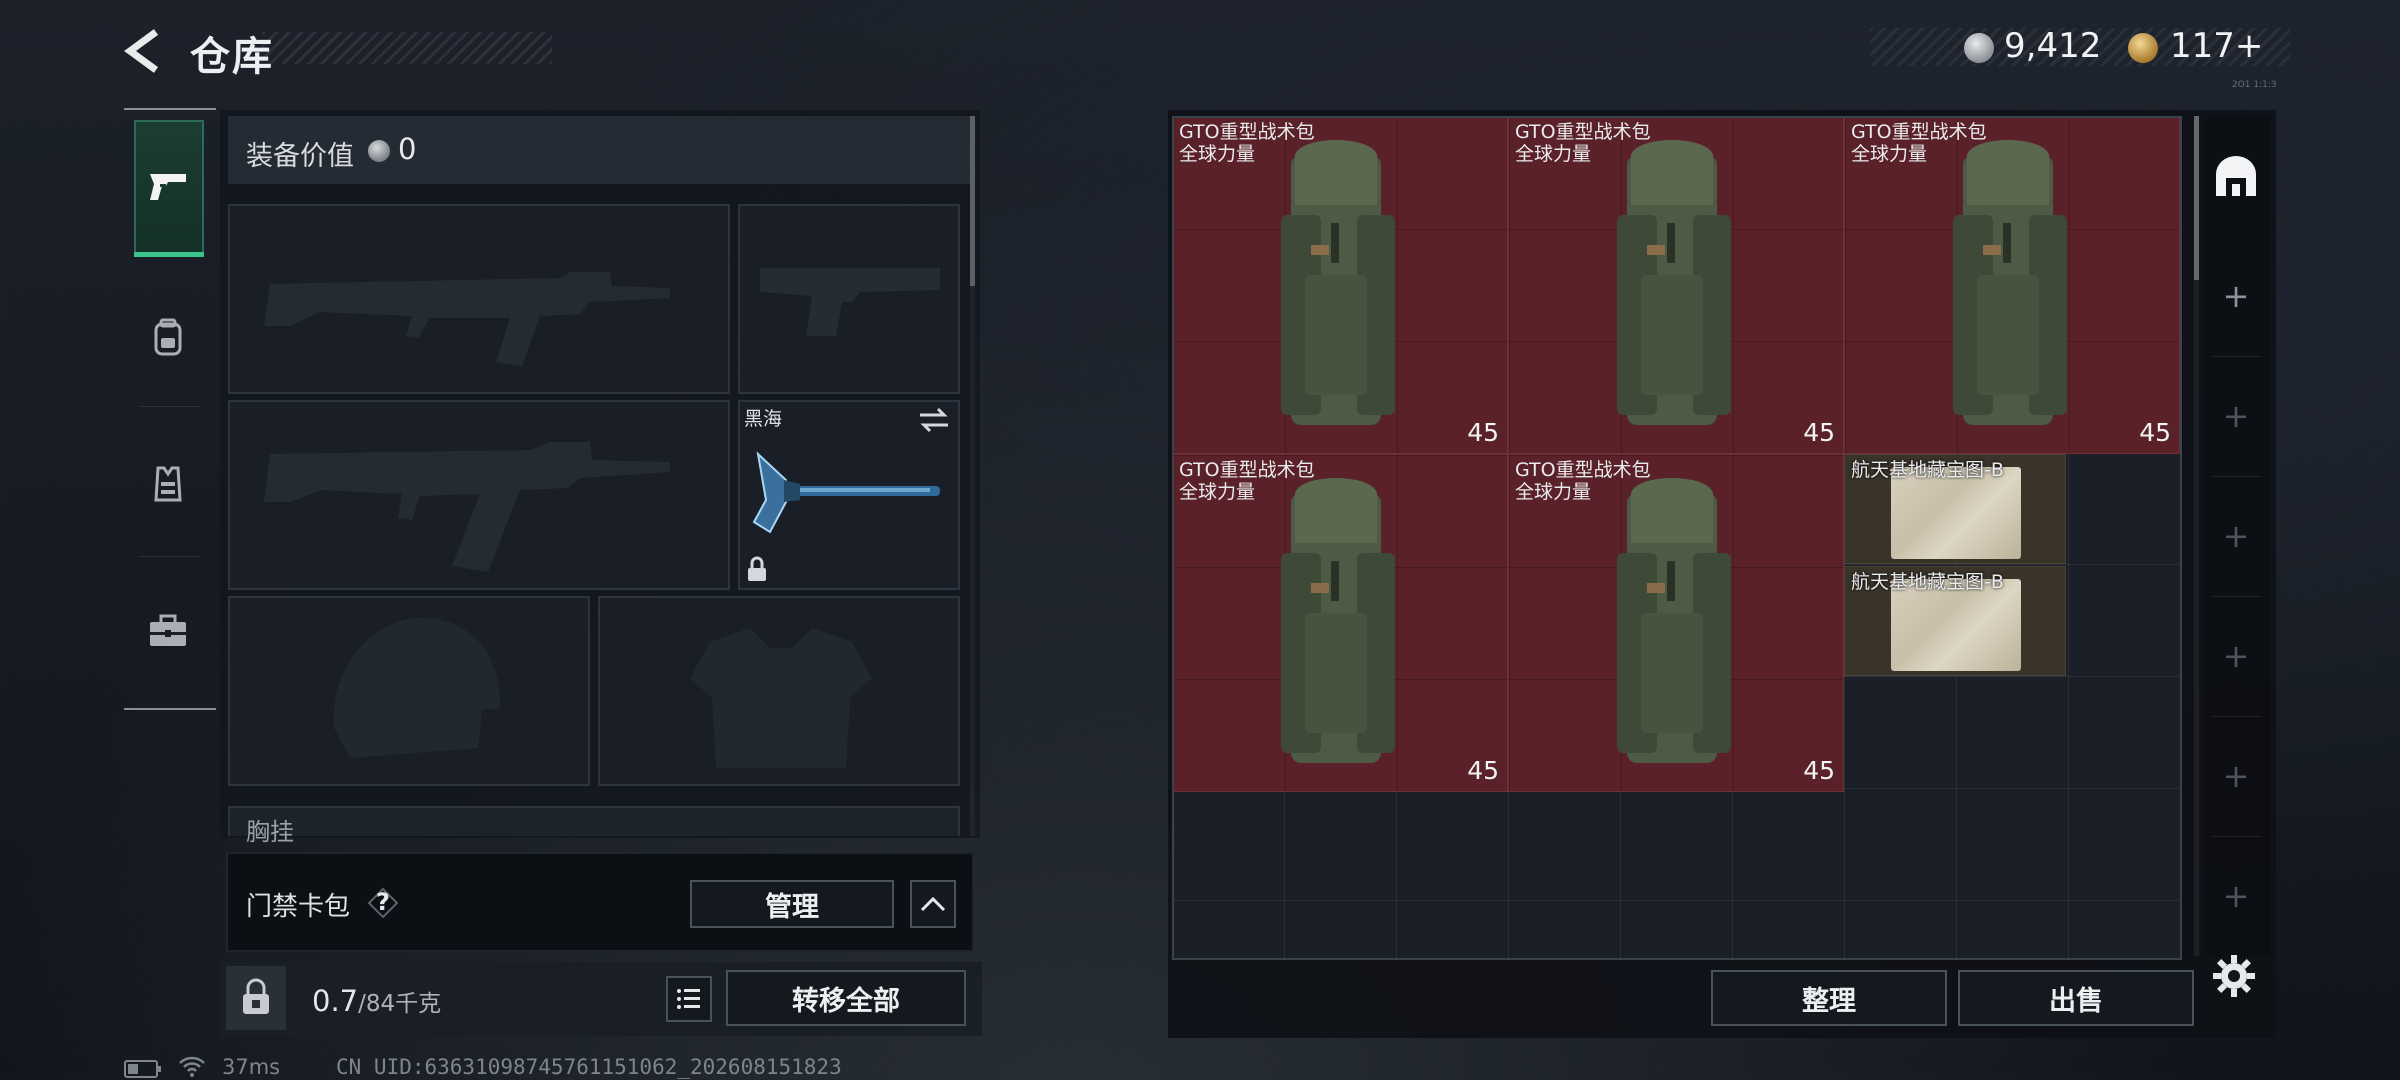 Image resolution: width=2400 pixels, height=1080 pixels. Describe the element at coordinates (792, 904) in the screenshot. I see `manage-button: 管理` at that location.